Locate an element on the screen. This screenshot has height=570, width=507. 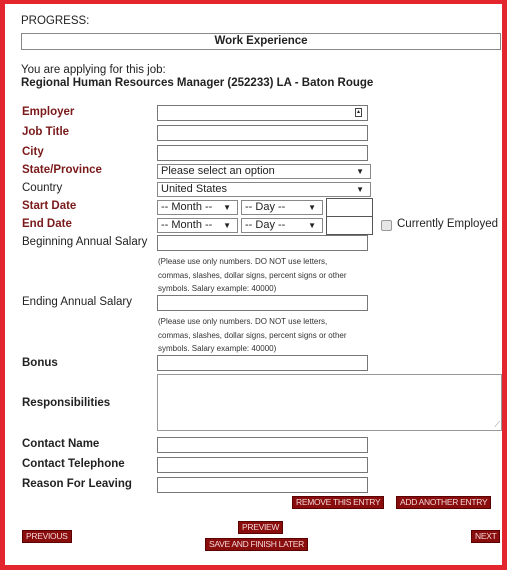
end-year-input is located at coordinates (349, 225).